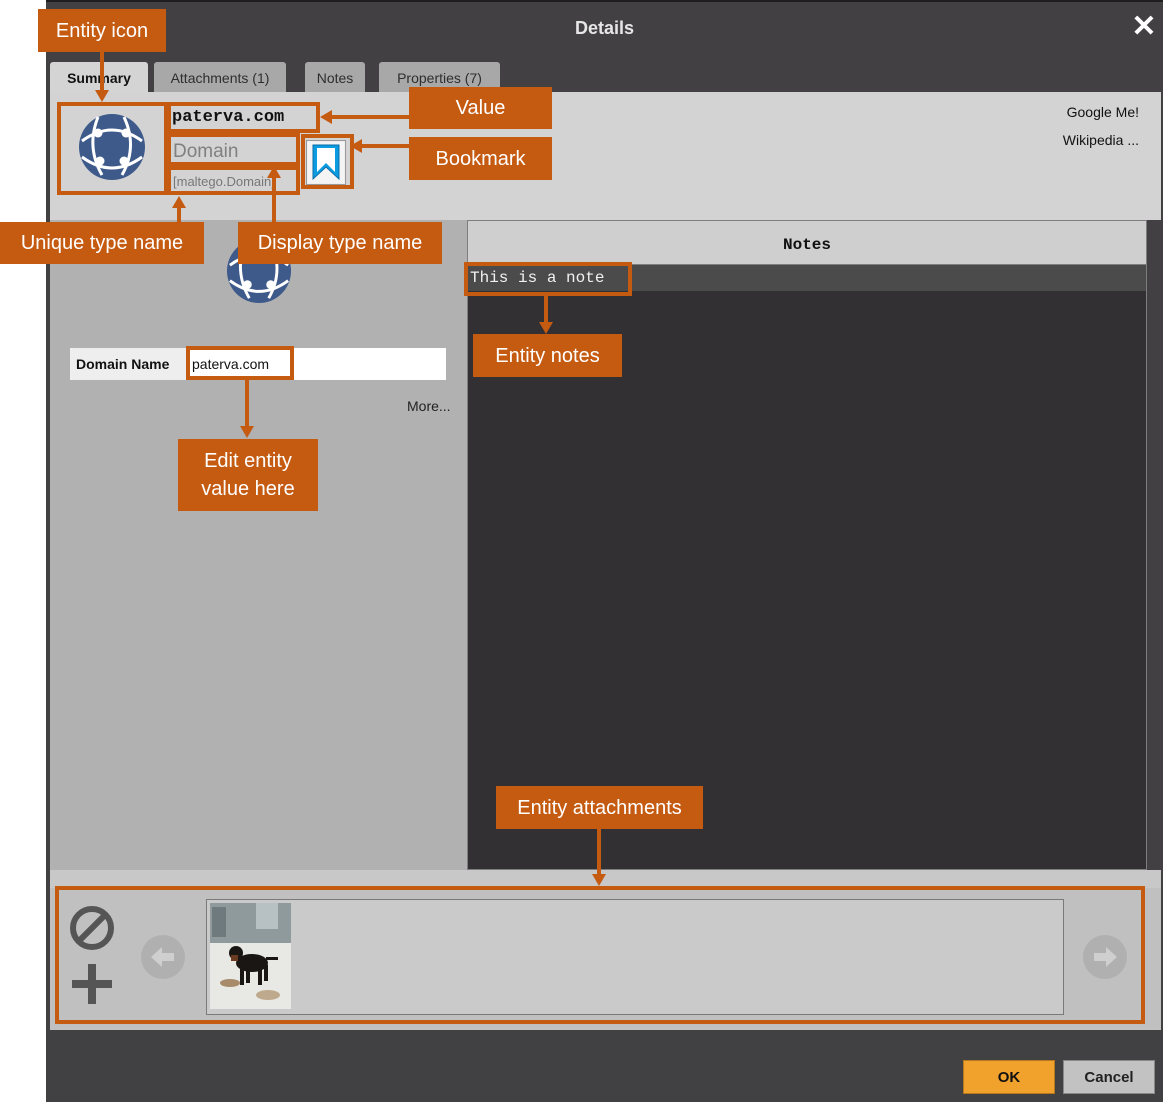 This screenshot has width=1163, height=1102. What do you see at coordinates (480, 158) in the screenshot?
I see `callout-bookmark: Bookmark` at bounding box center [480, 158].